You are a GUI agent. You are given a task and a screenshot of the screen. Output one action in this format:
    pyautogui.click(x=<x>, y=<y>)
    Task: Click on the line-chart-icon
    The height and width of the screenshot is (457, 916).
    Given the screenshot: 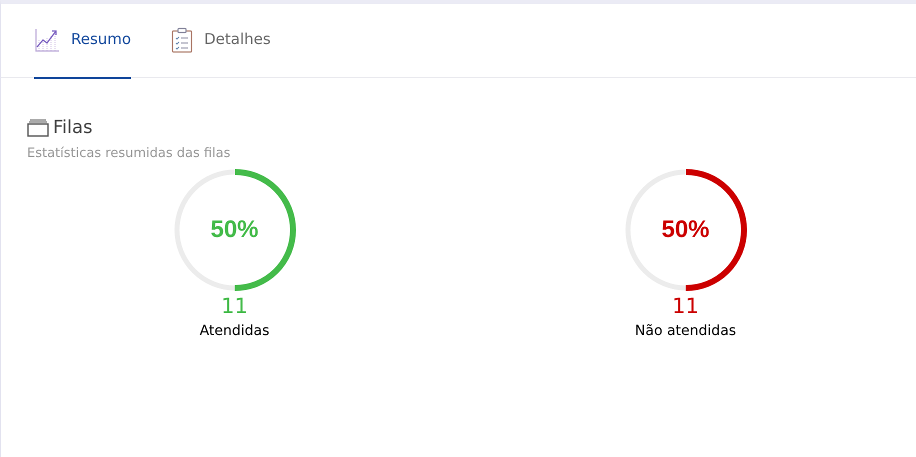 What is the action you would take?
    pyautogui.click(x=47, y=39)
    